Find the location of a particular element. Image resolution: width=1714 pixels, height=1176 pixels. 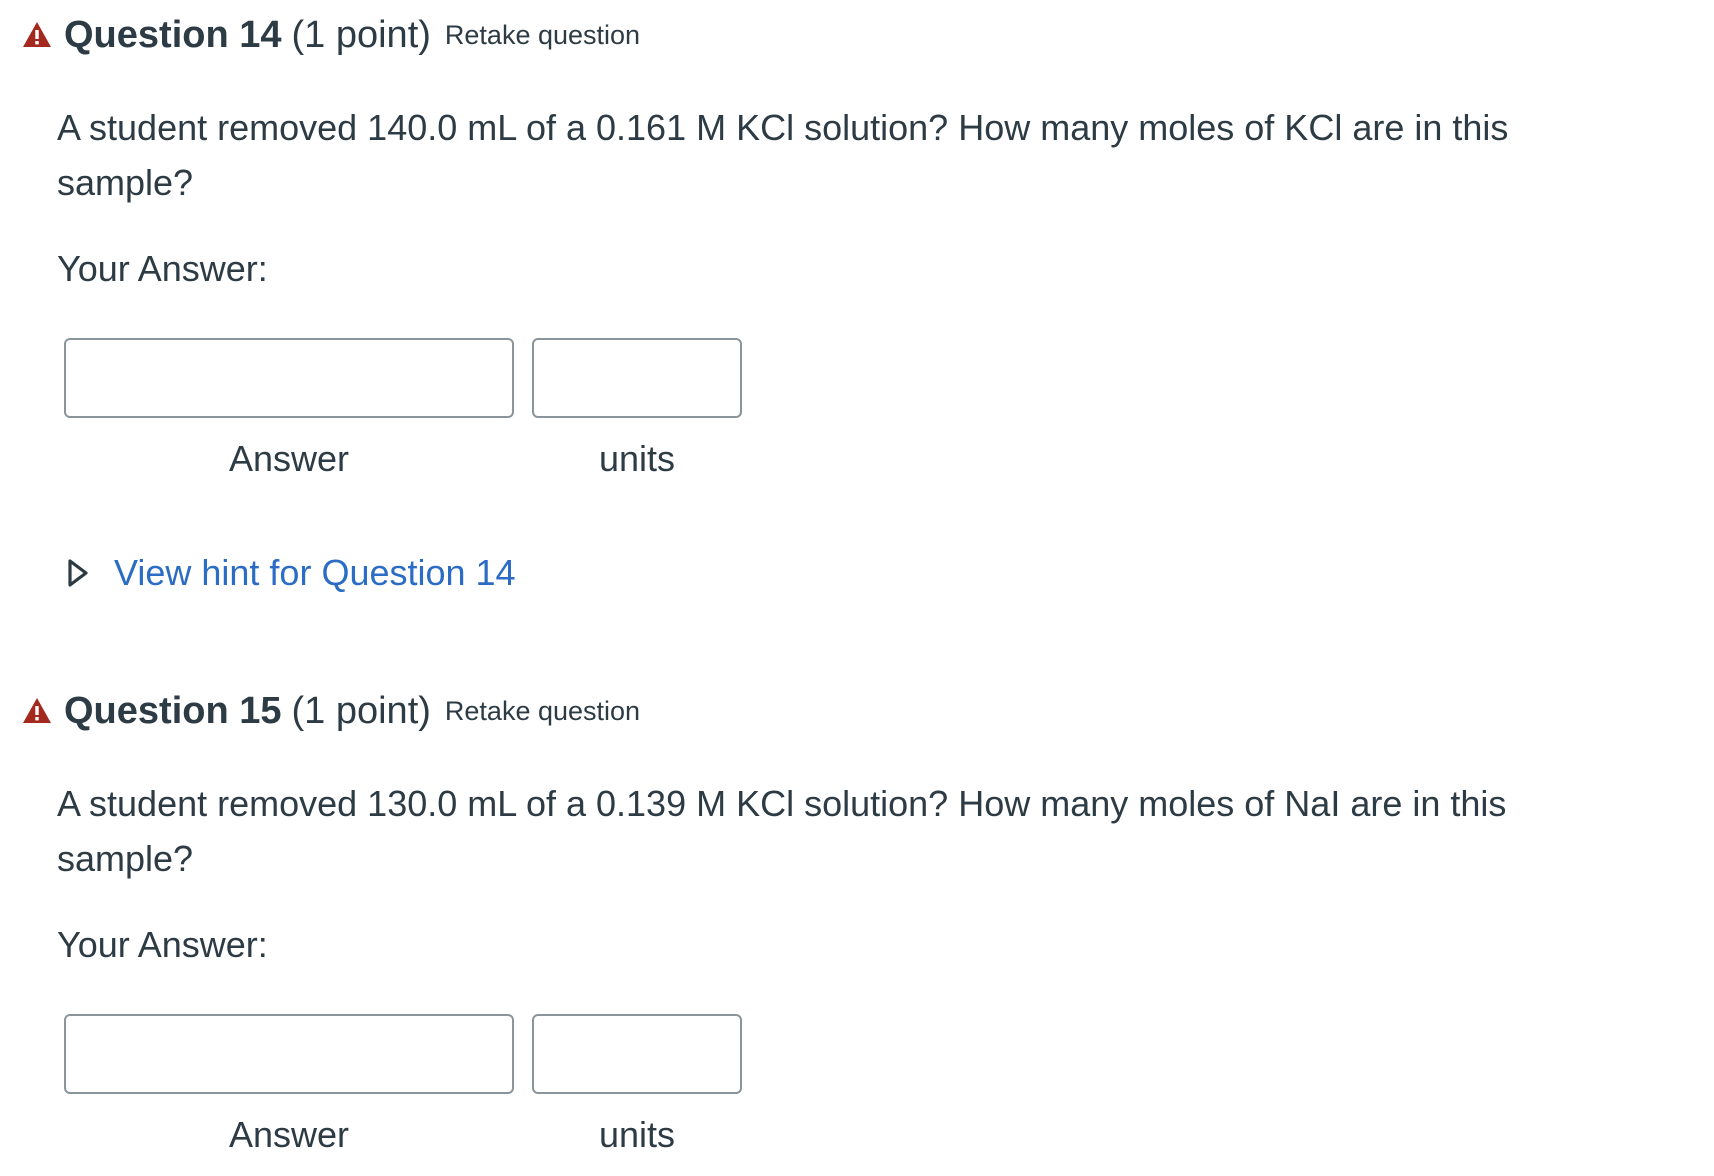

triangle-right-icon is located at coordinates (78, 573).